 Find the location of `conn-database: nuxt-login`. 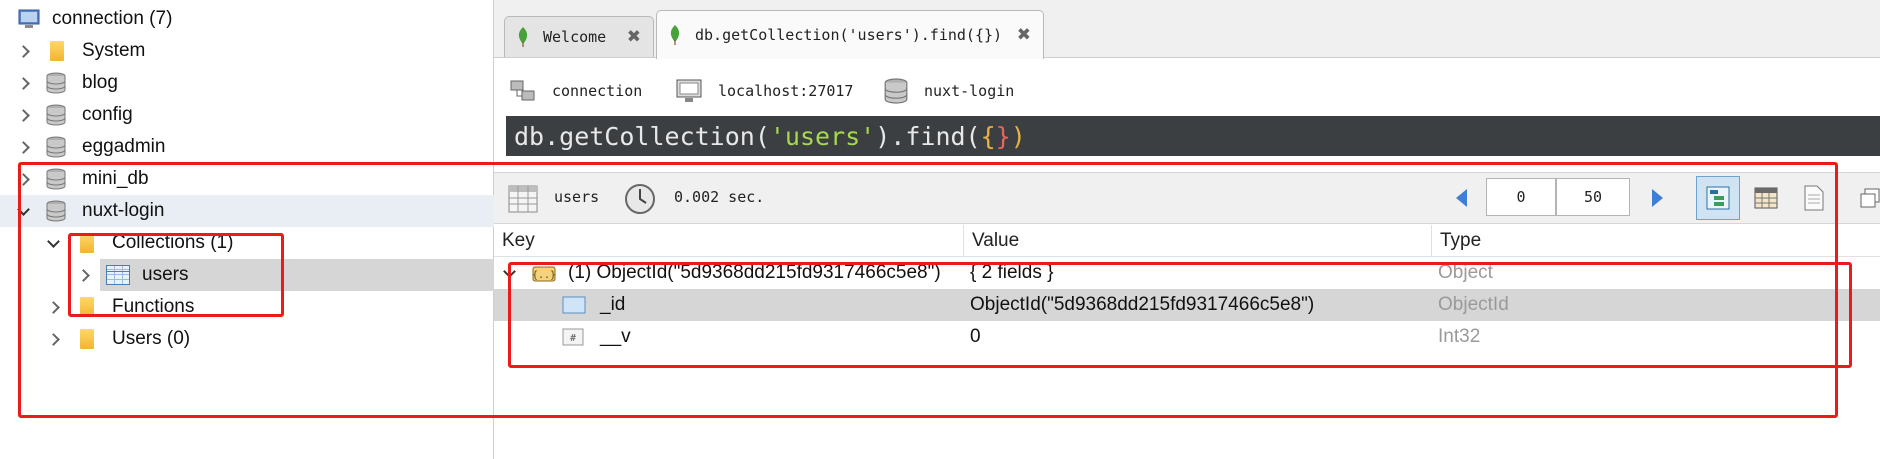

conn-database: nuxt-login is located at coordinates (949, 91).